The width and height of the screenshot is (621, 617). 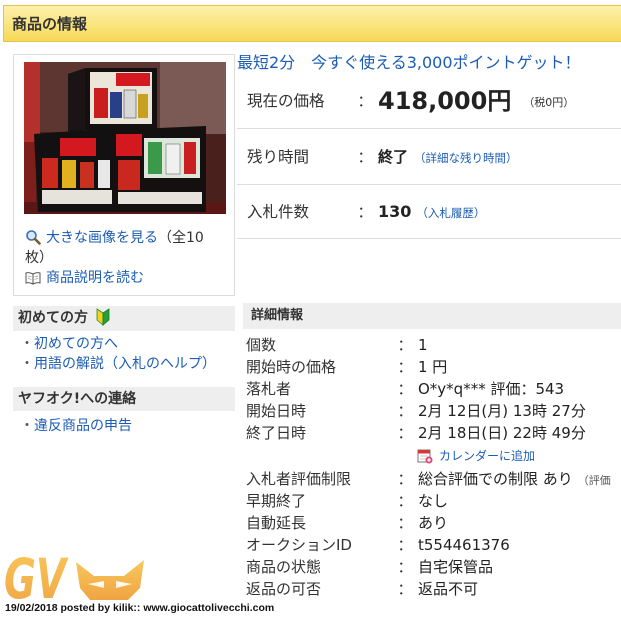 What do you see at coordinates (432, 316) in the screenshot?
I see `details-section-header: 詳細情報` at bounding box center [432, 316].